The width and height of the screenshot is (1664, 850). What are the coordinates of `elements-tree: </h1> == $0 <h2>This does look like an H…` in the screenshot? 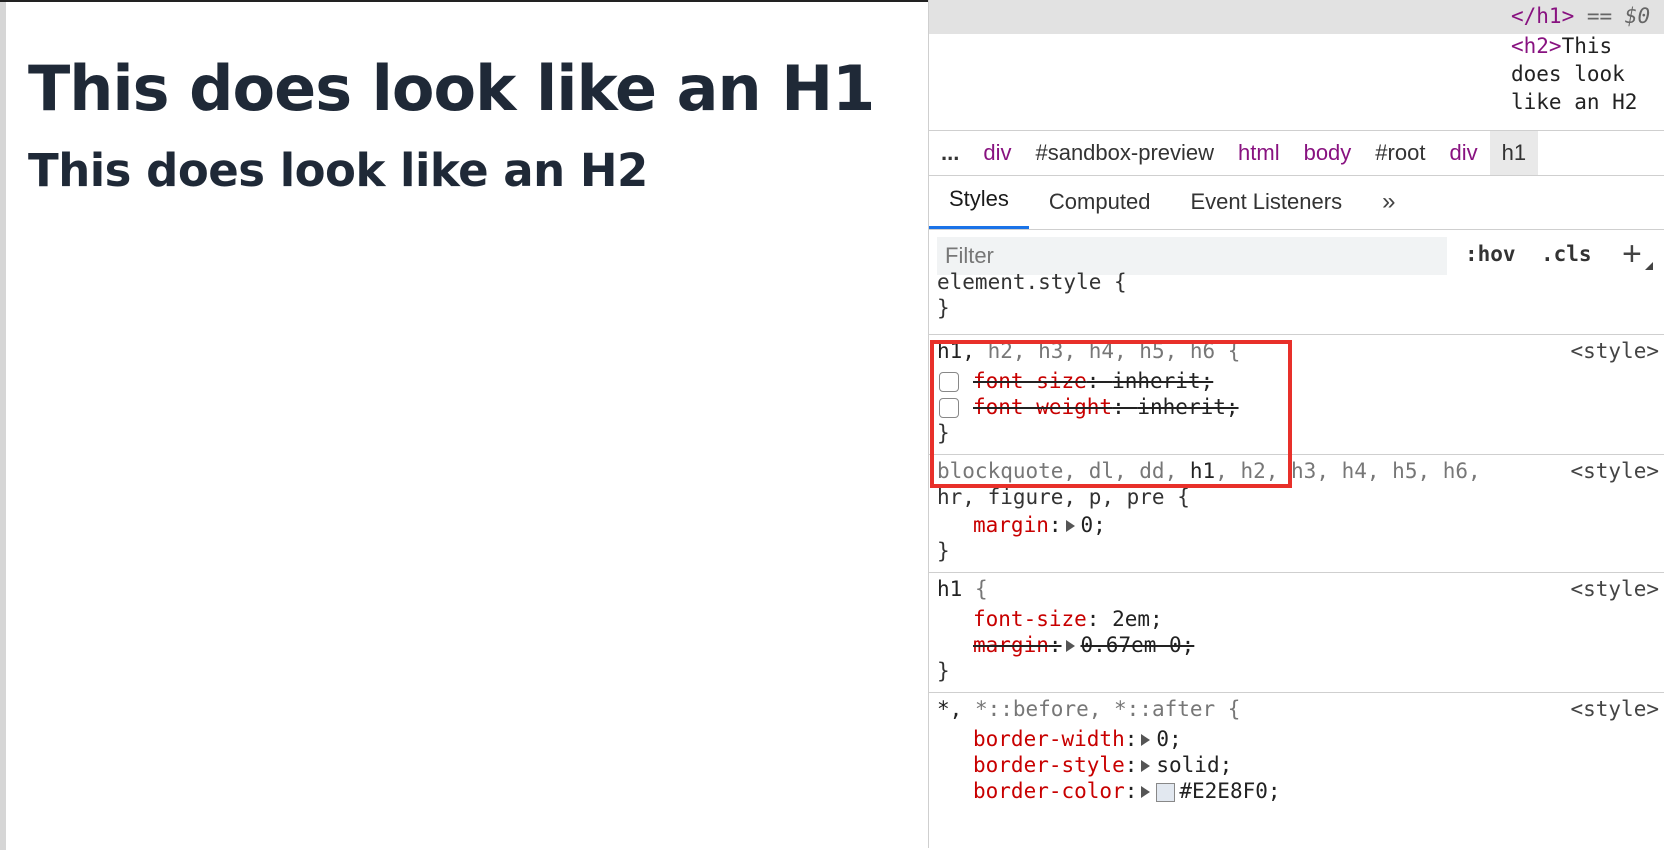 It's located at (1296, 65).